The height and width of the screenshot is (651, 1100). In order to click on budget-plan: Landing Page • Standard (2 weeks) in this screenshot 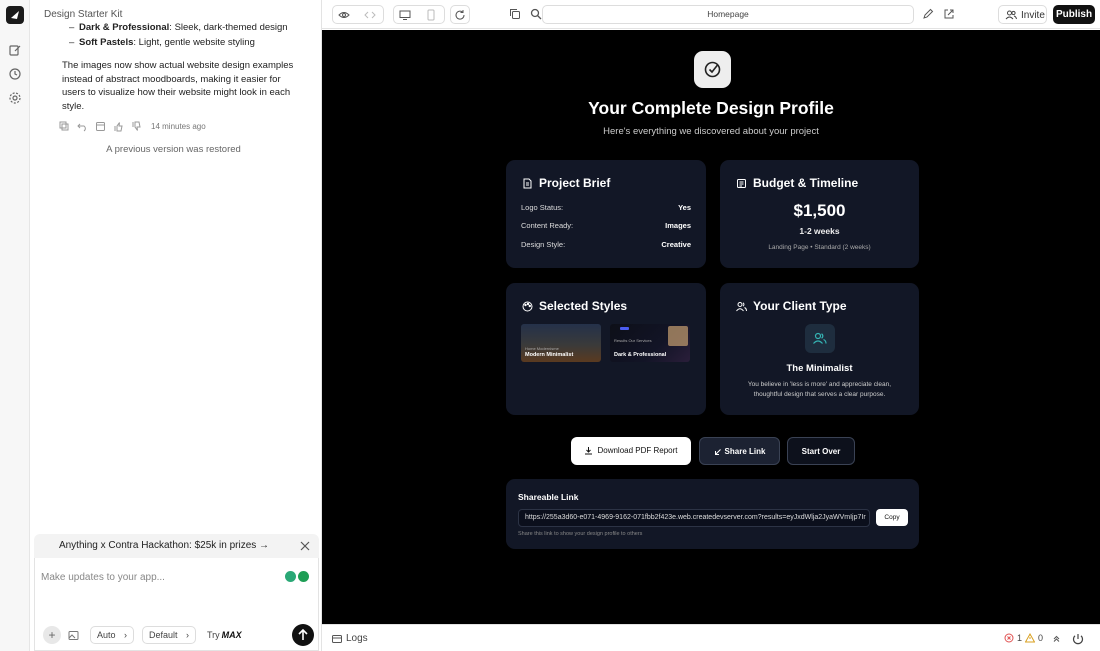, I will do `click(819, 247)`.